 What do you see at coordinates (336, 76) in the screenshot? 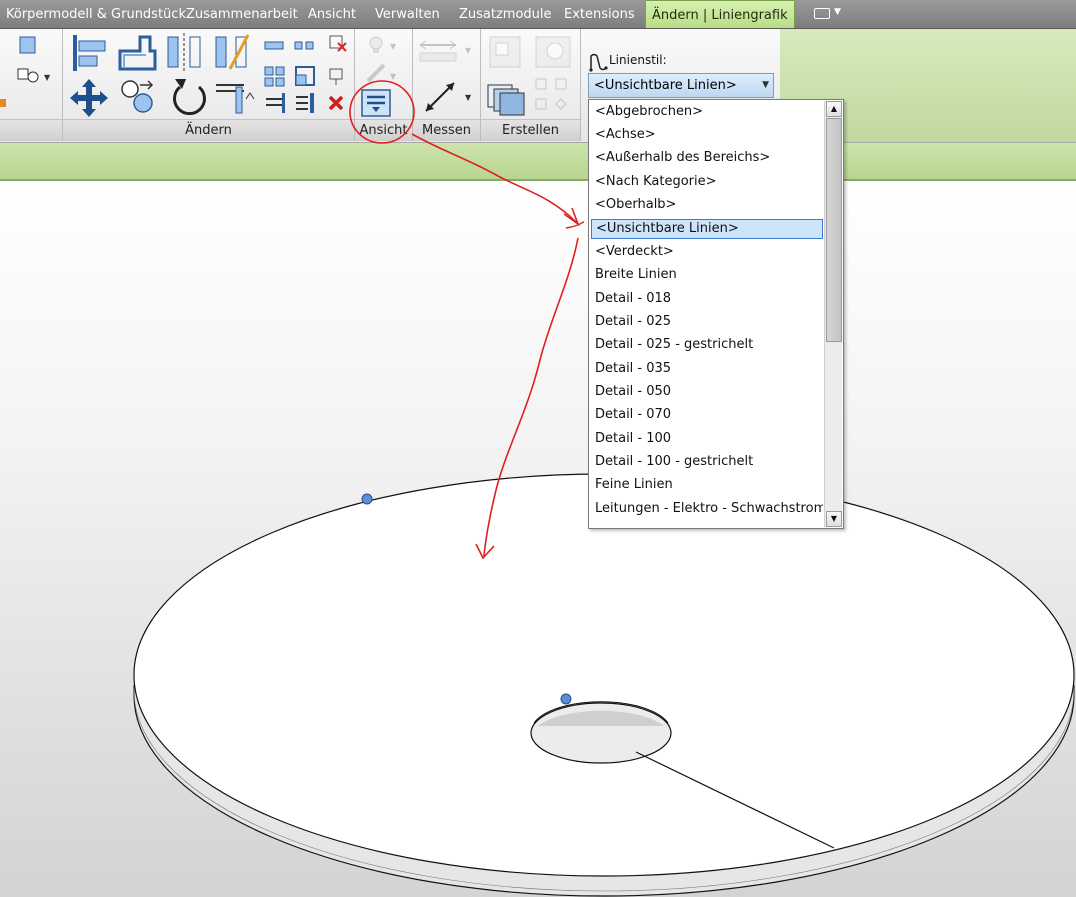
I see `pin-icon` at bounding box center [336, 76].